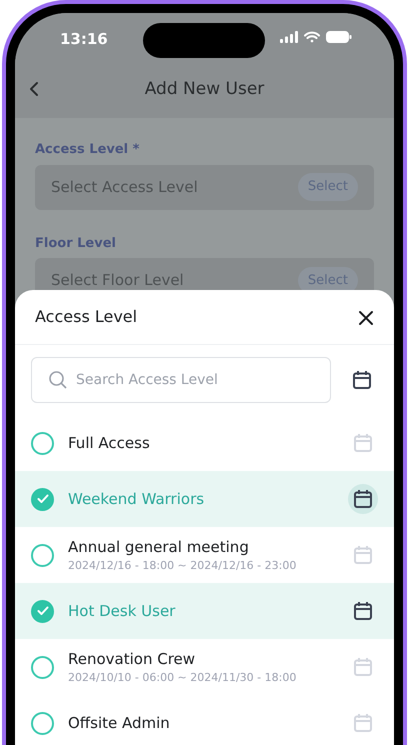  I want to click on item-period: 2024/12/16 - 18:00 ~ 2024/12/16 - 23:00, so click(183, 566).